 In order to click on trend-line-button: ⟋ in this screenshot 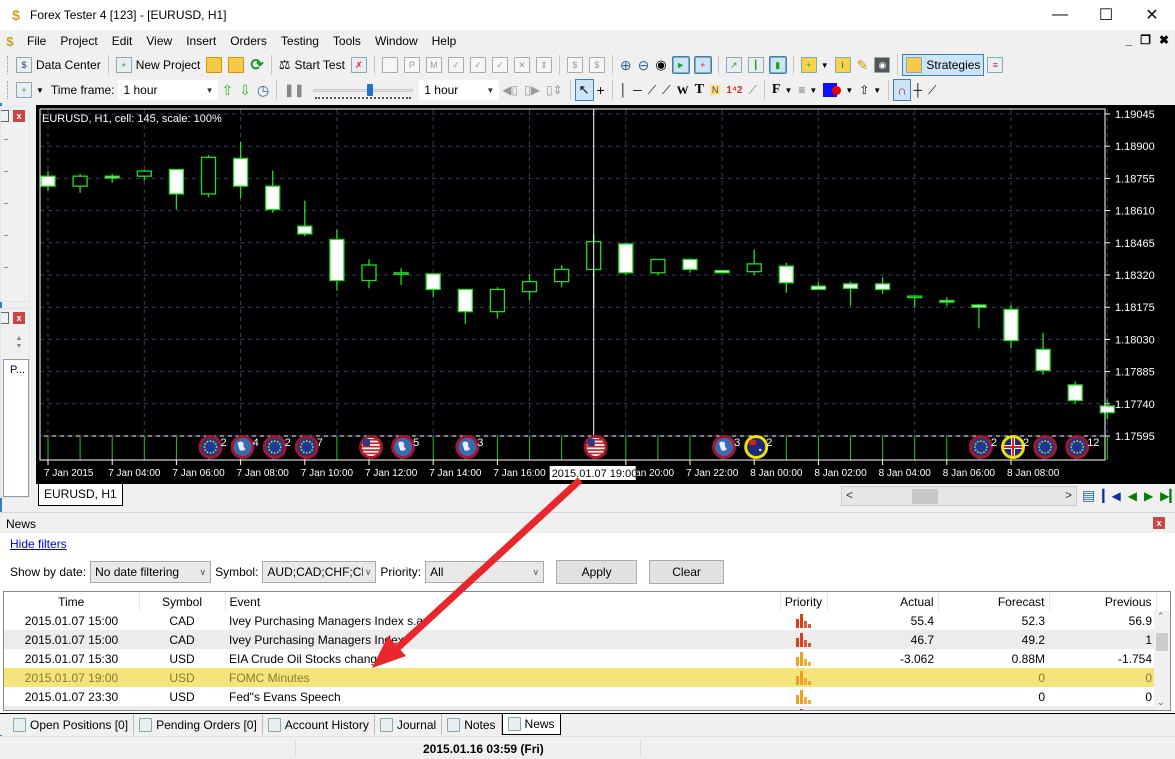, I will do `click(652, 90)`.